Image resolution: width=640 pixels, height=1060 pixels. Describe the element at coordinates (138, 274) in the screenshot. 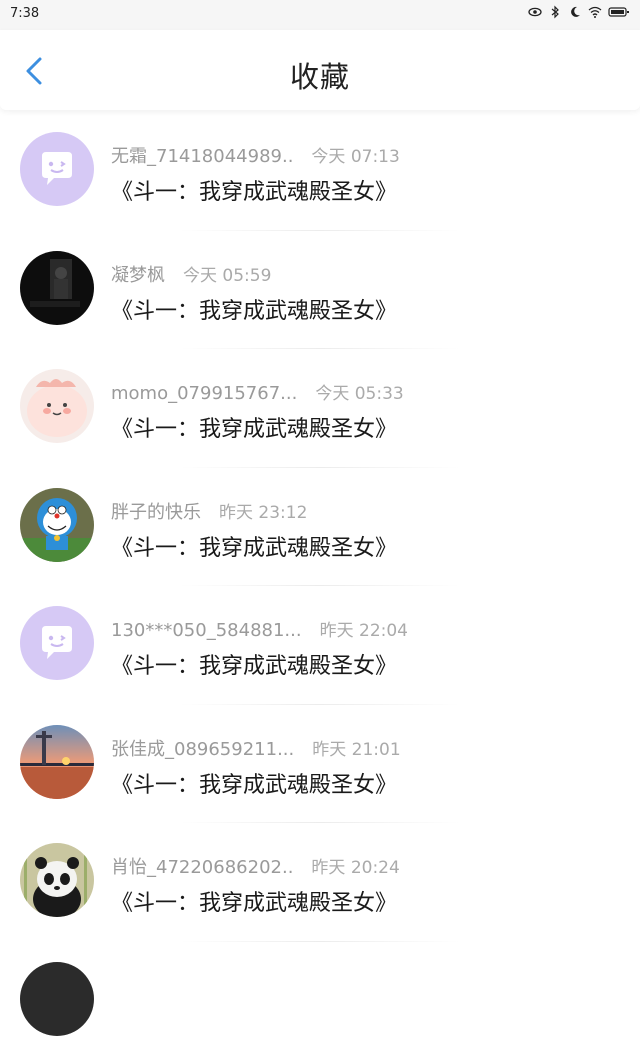

I see `user-name: 凝梦枫` at that location.